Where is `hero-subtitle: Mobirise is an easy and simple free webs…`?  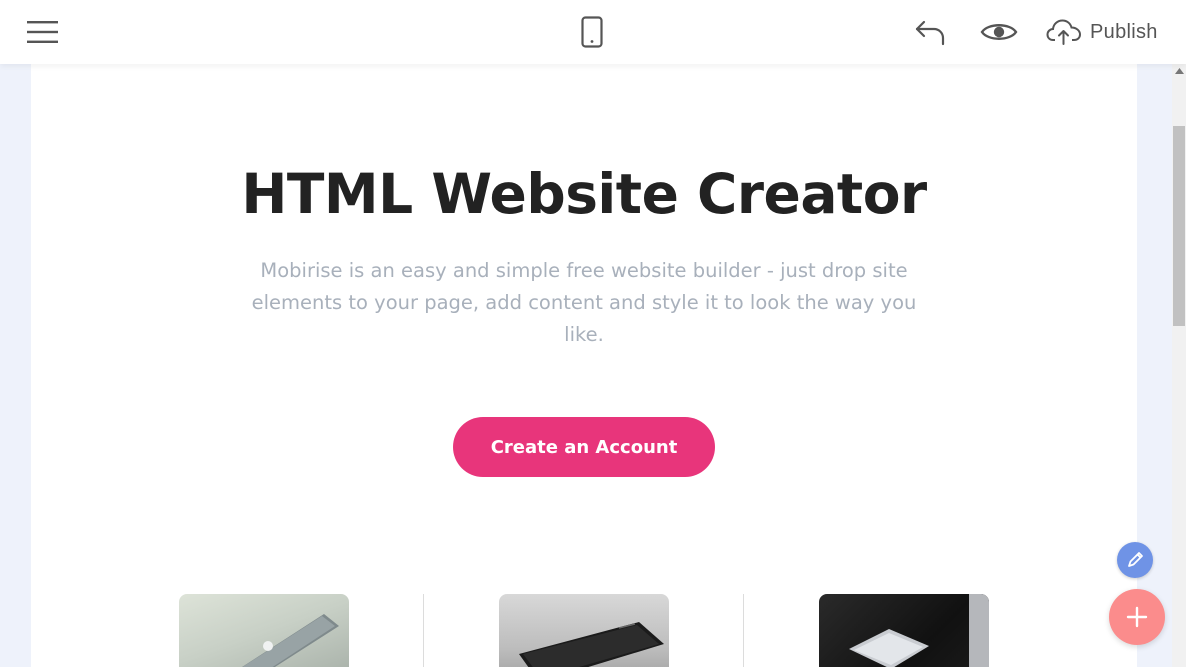 hero-subtitle: Mobirise is an easy and simple free webs… is located at coordinates (584, 303).